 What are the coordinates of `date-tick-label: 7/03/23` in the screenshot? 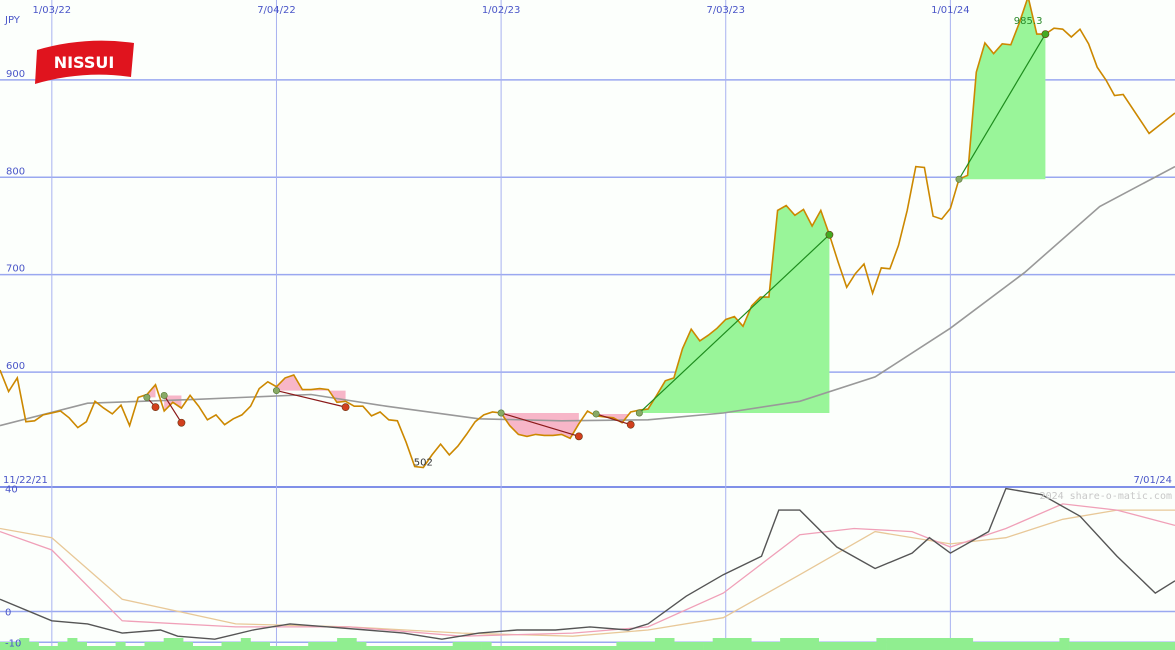 It's located at (725, 10).